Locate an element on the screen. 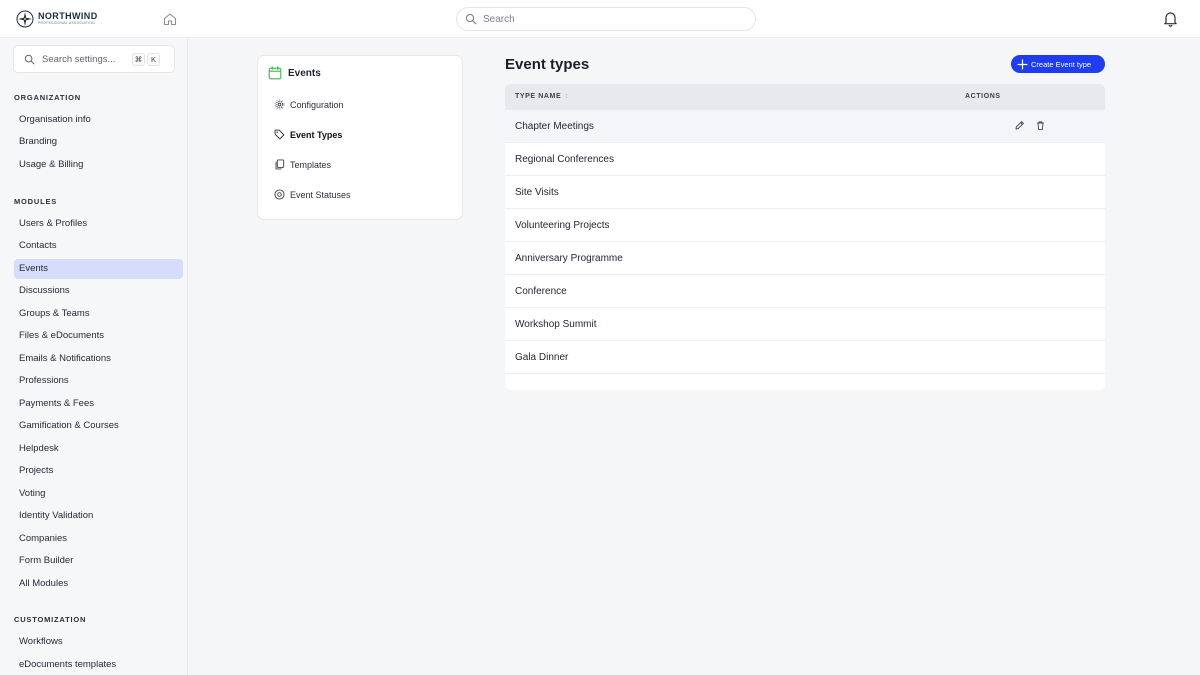 The image size is (1200, 675). table-row: Site Visits is located at coordinates (805, 192).